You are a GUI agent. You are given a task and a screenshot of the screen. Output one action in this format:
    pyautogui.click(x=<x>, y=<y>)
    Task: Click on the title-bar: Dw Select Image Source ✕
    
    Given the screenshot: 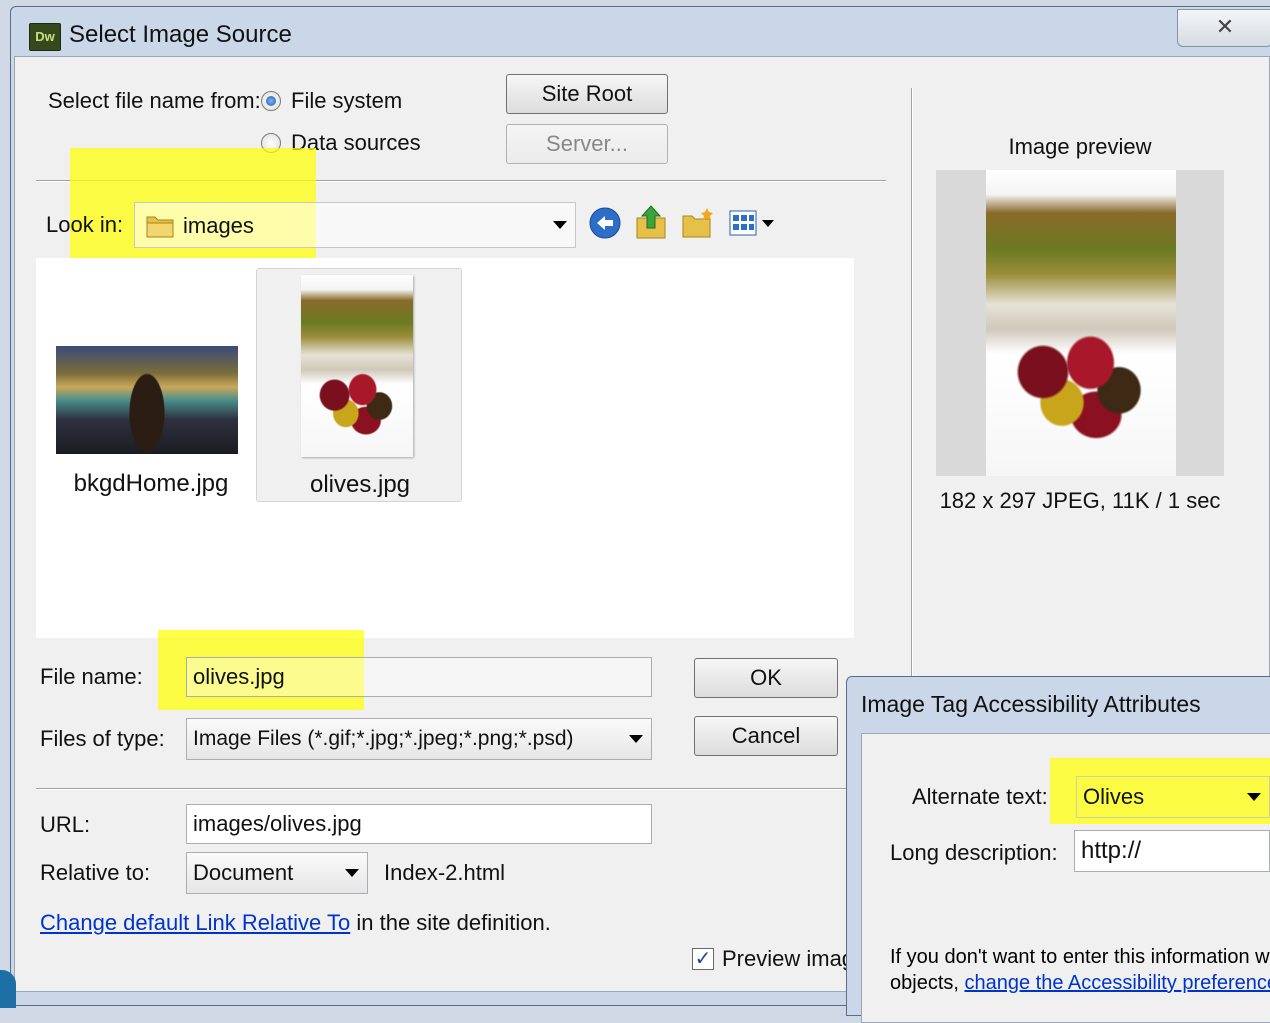 What is the action you would take?
    pyautogui.click(x=640, y=35)
    